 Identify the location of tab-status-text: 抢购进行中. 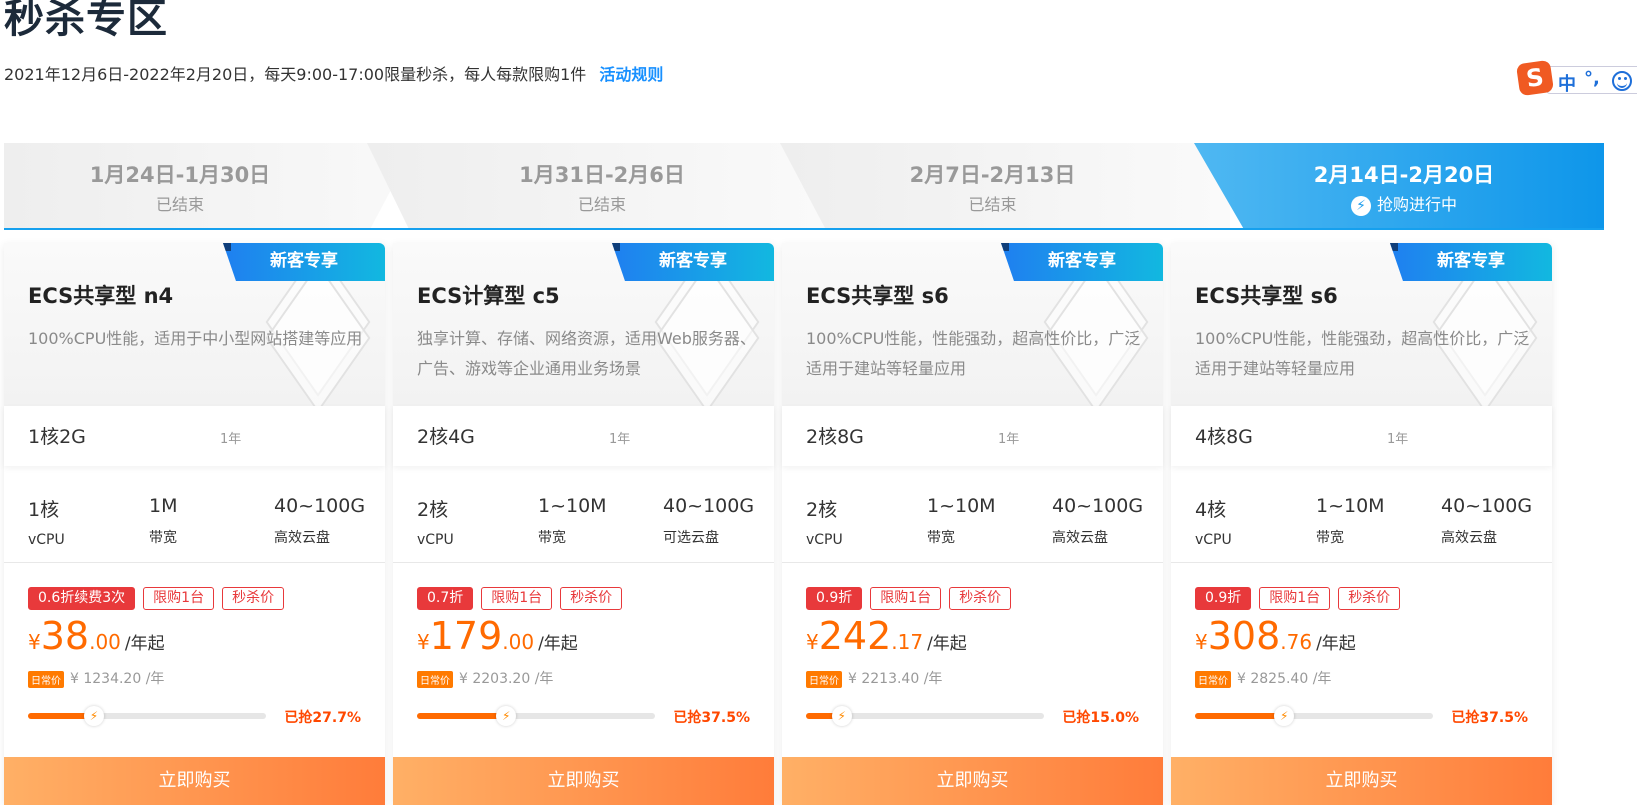
(1416, 204).